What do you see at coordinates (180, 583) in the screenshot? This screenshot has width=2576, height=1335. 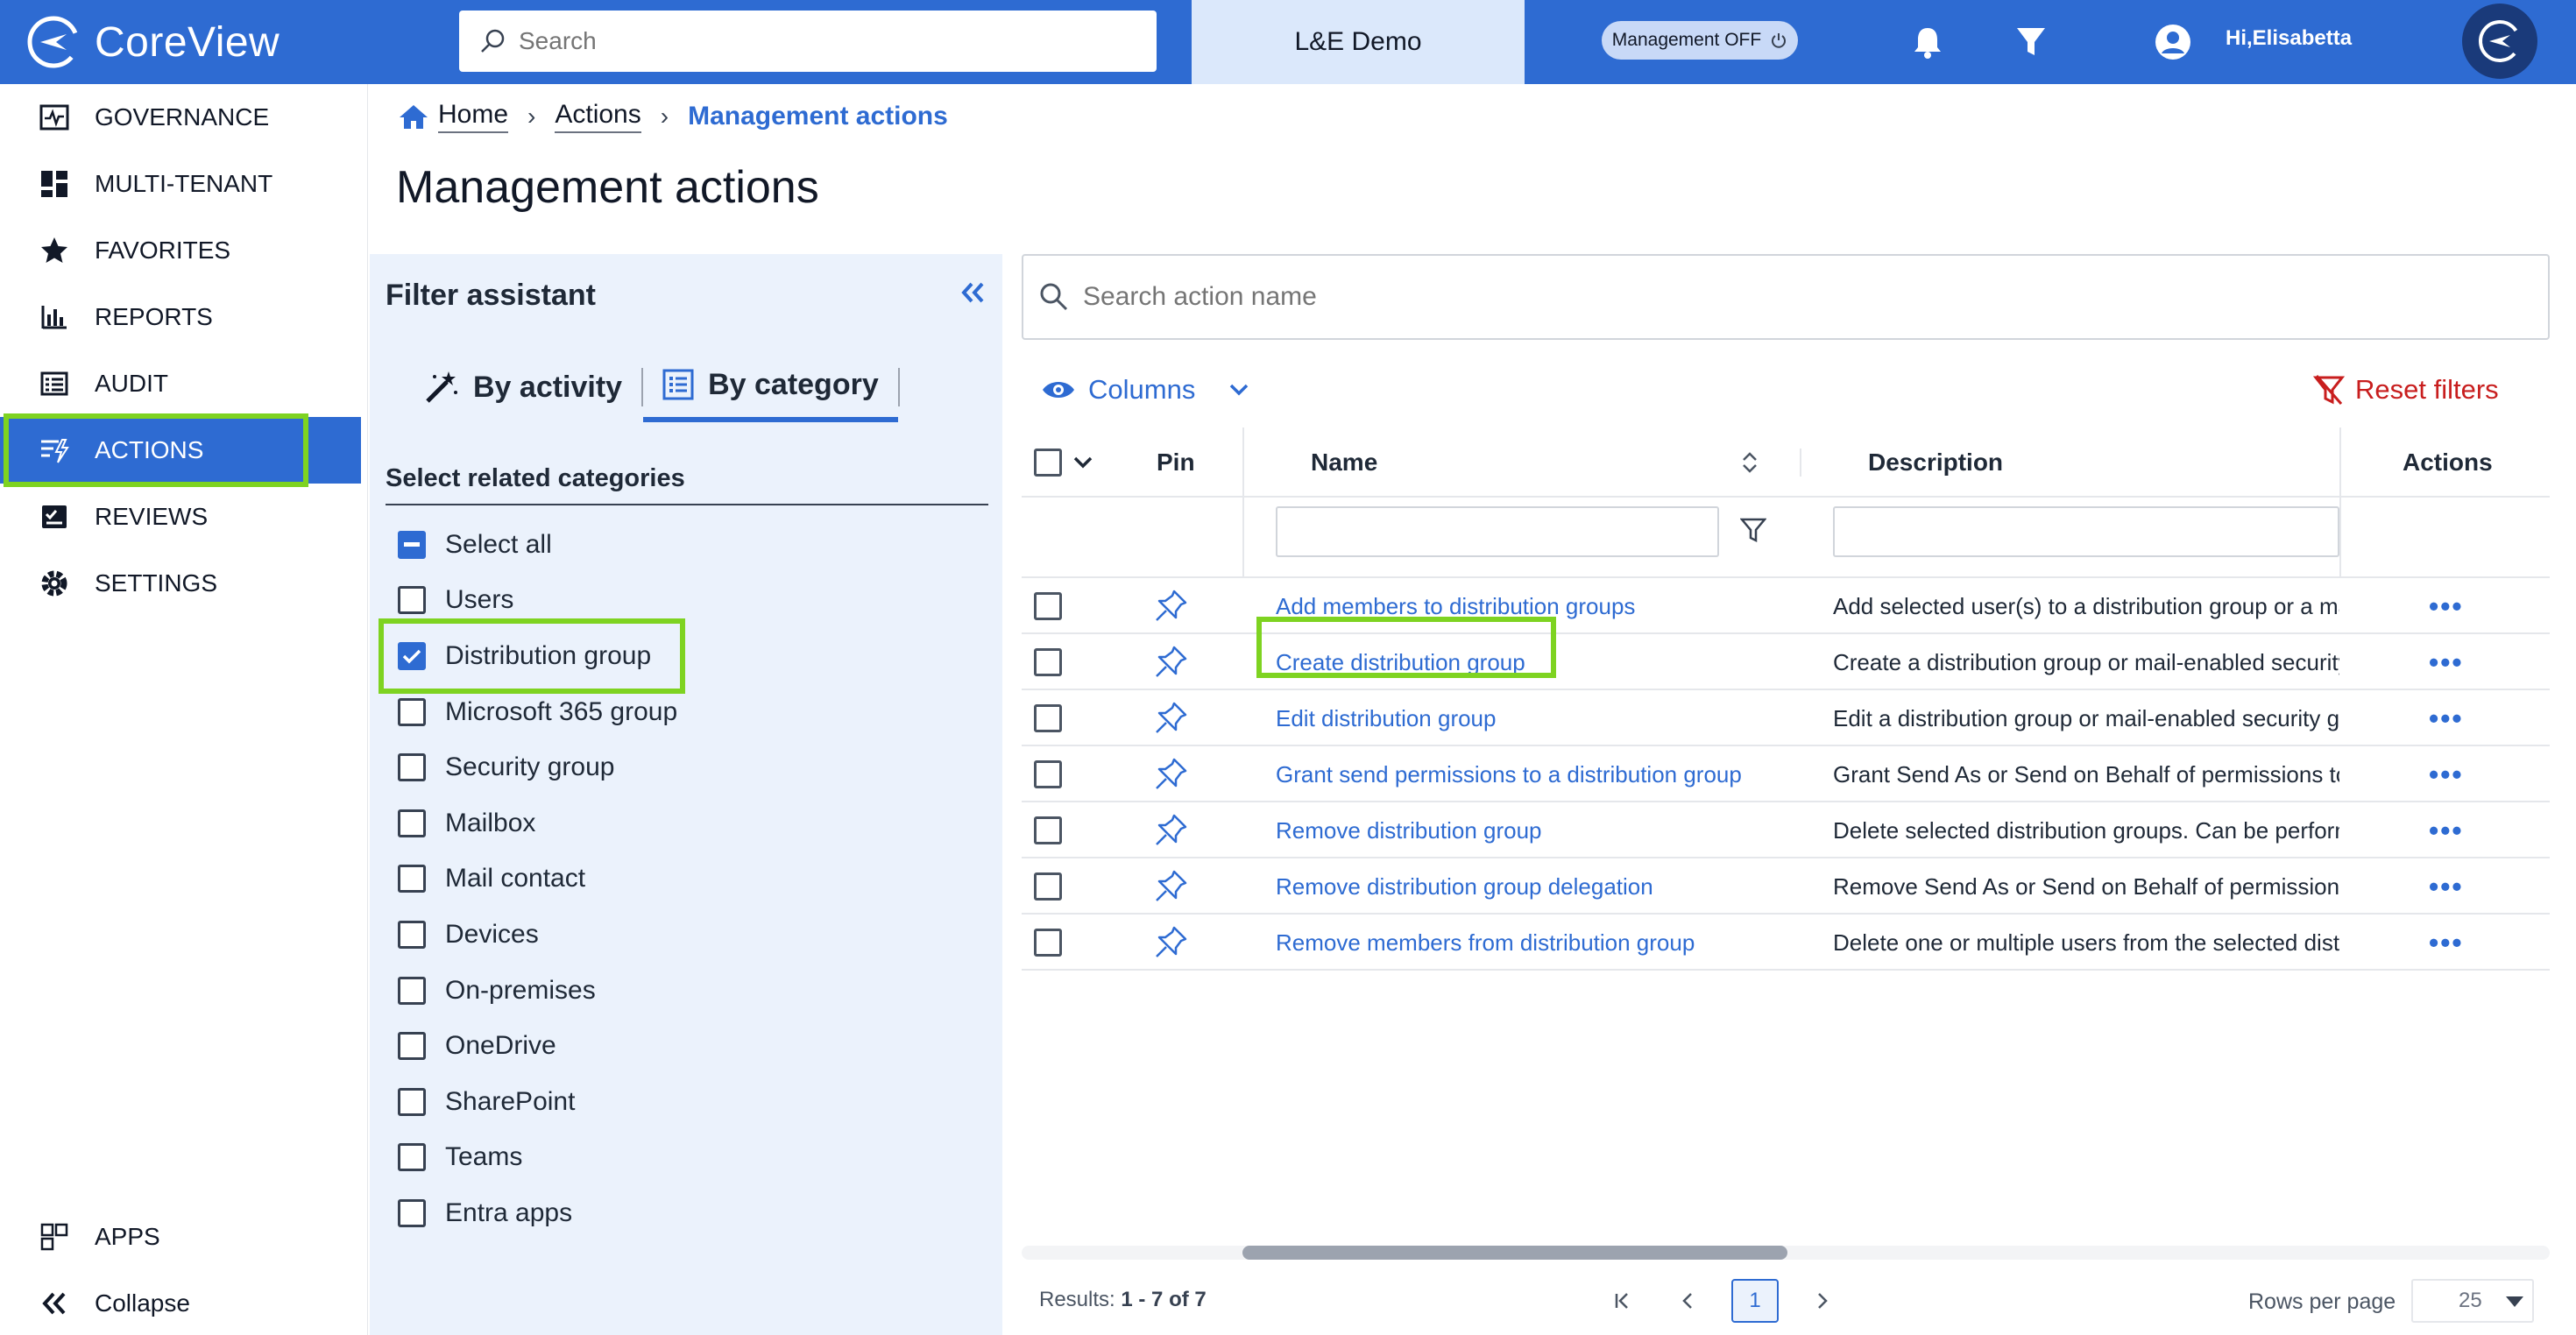 I see `sidebar-item-settings: SETTINGS` at bounding box center [180, 583].